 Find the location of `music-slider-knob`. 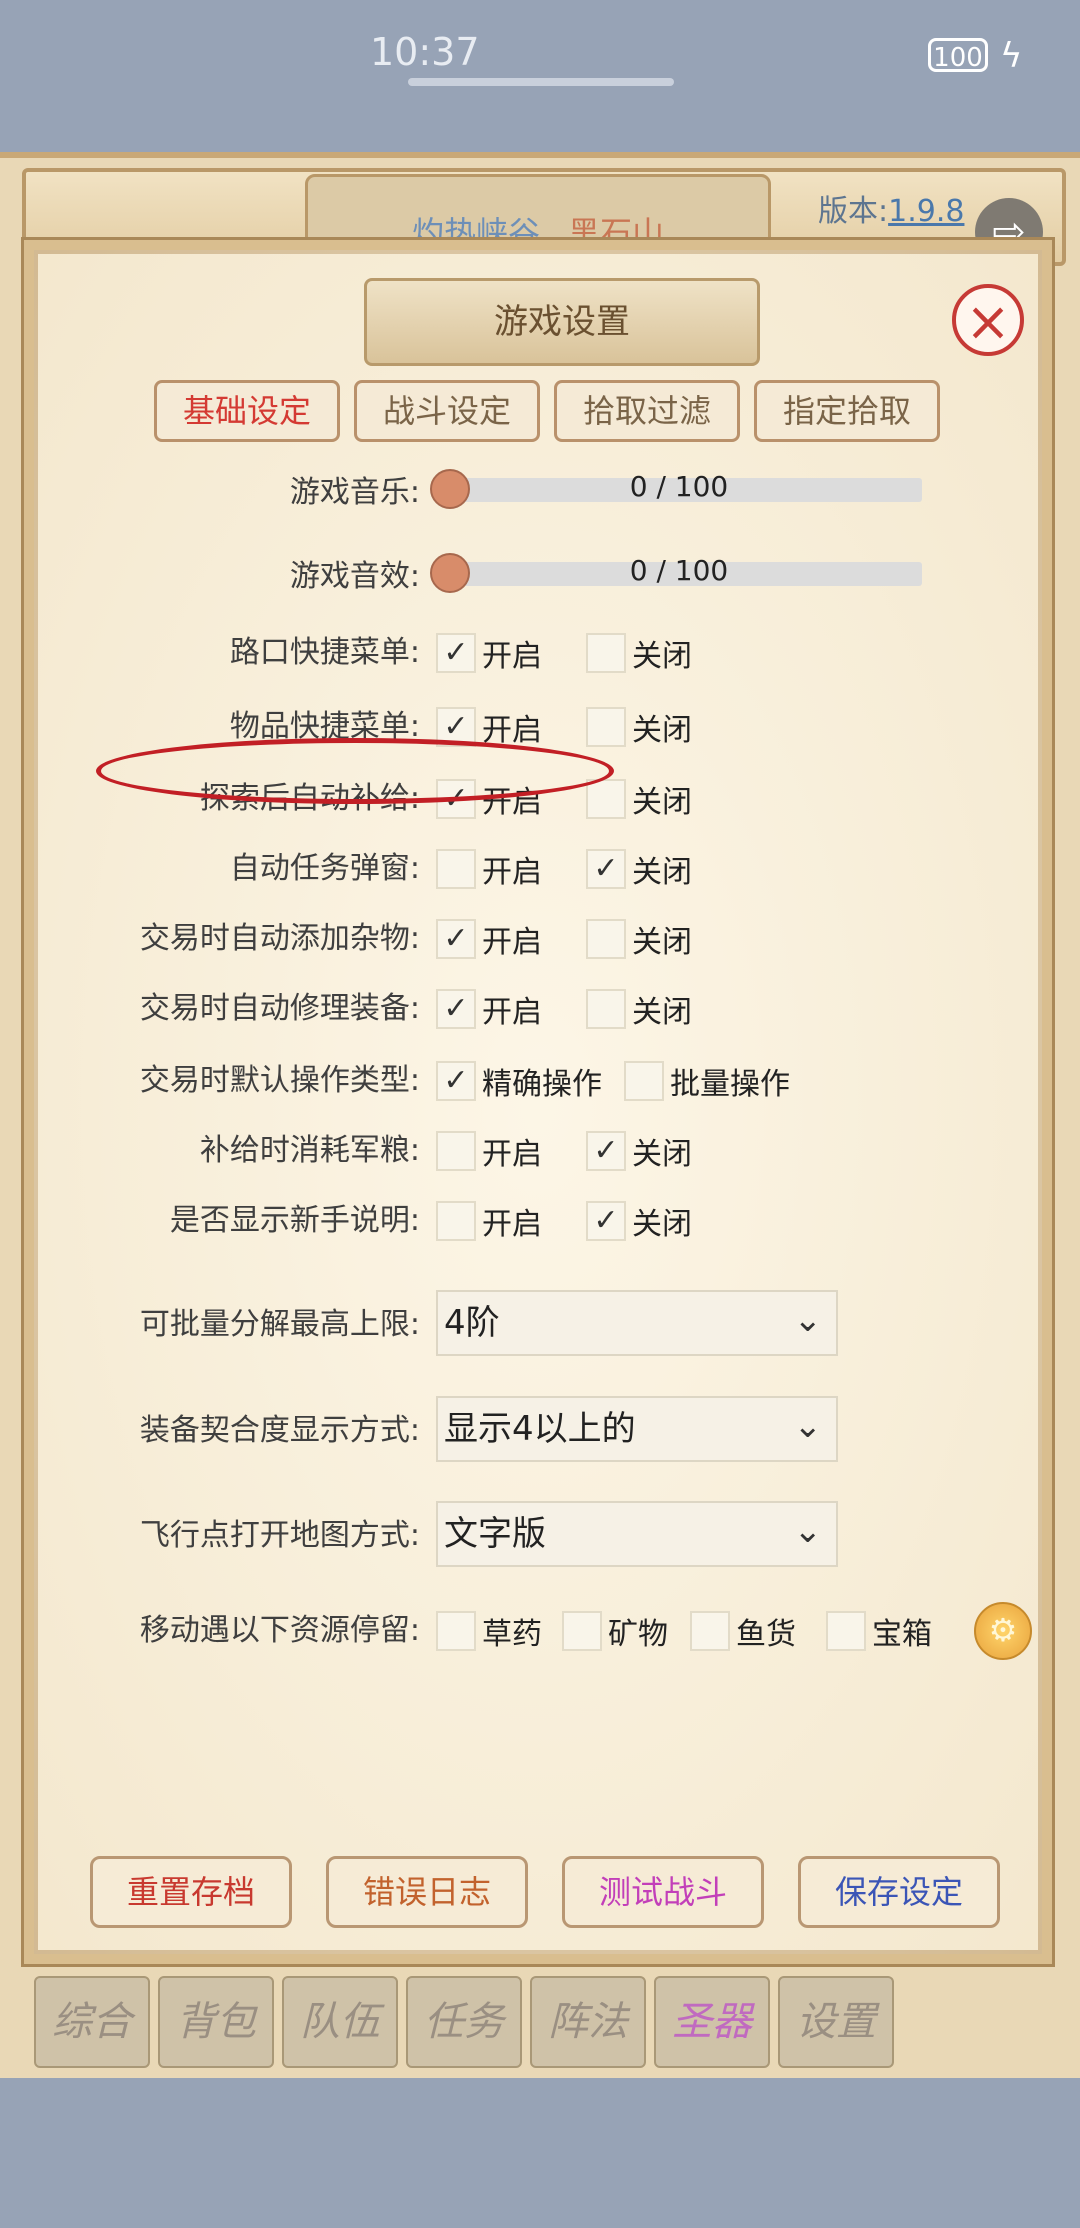

music-slider-knob is located at coordinates (450, 489).